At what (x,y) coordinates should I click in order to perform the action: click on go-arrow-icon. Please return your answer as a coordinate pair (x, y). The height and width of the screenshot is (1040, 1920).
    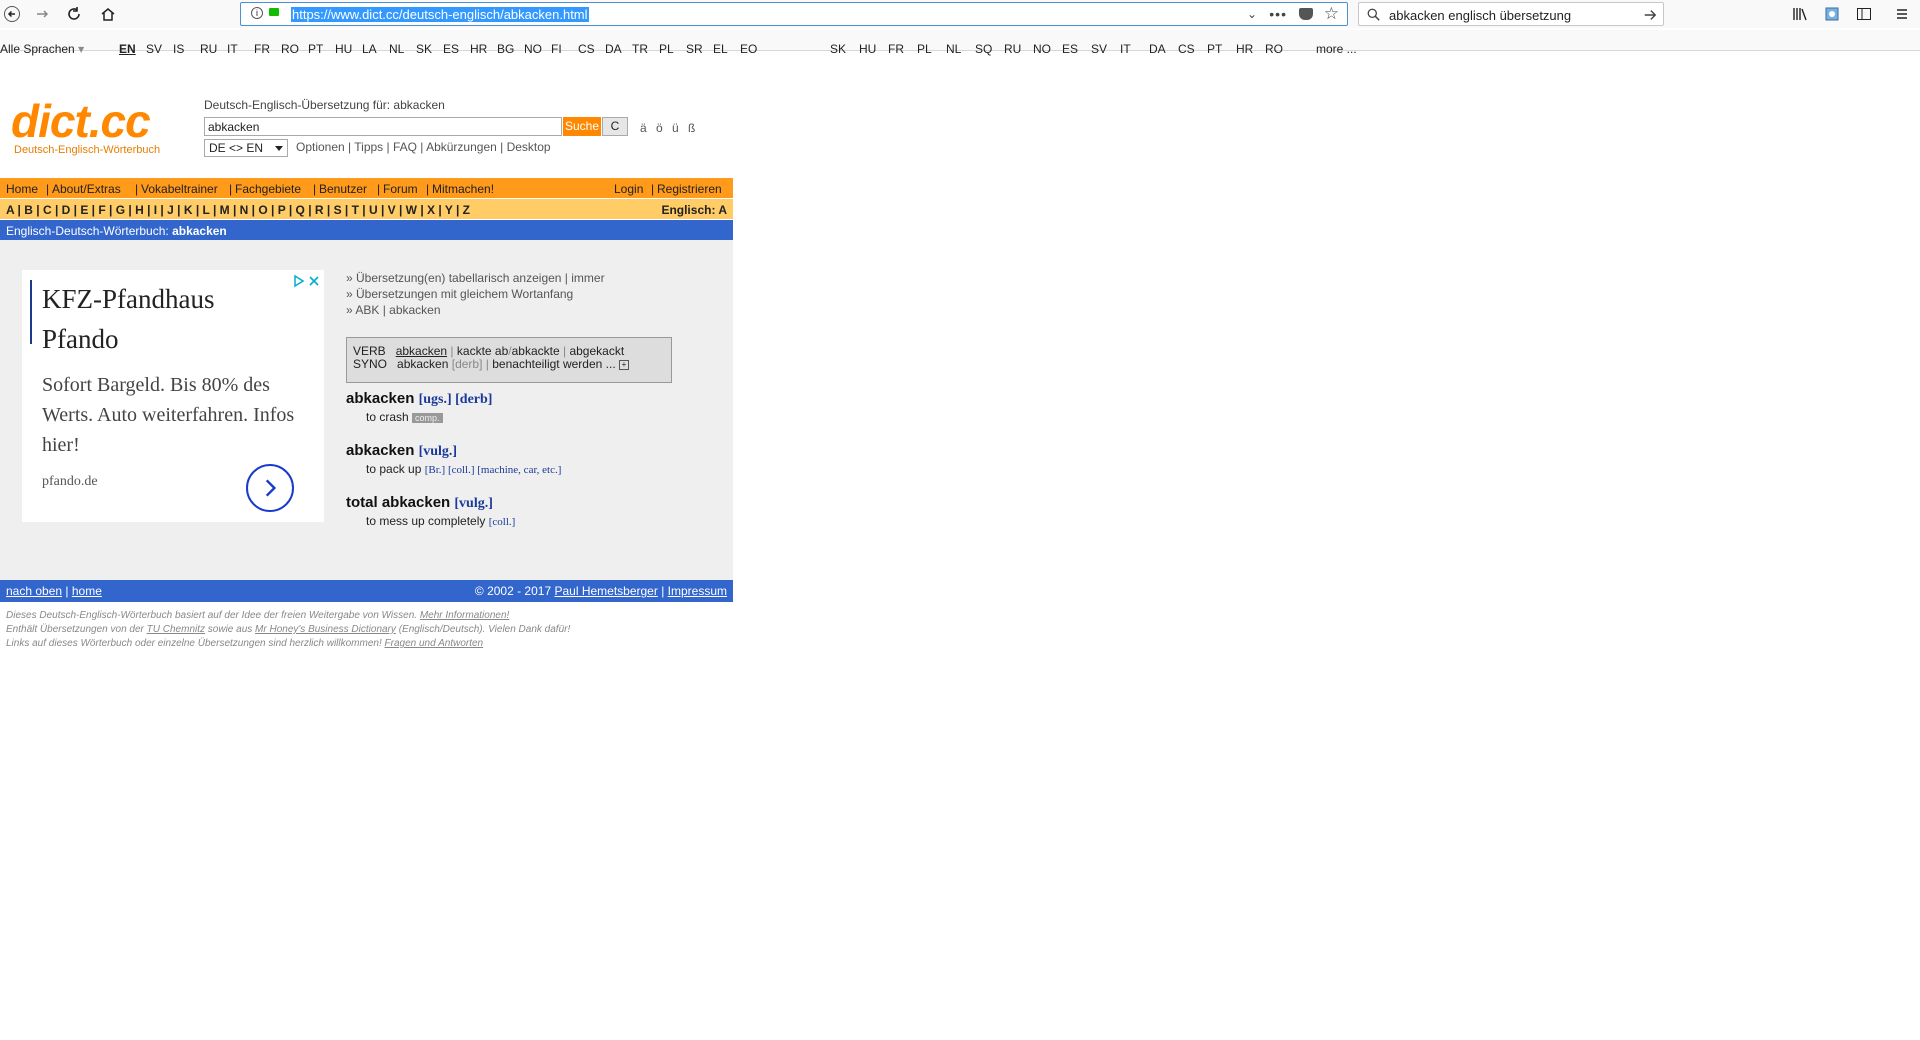
    Looking at the image, I should click on (1650, 15).